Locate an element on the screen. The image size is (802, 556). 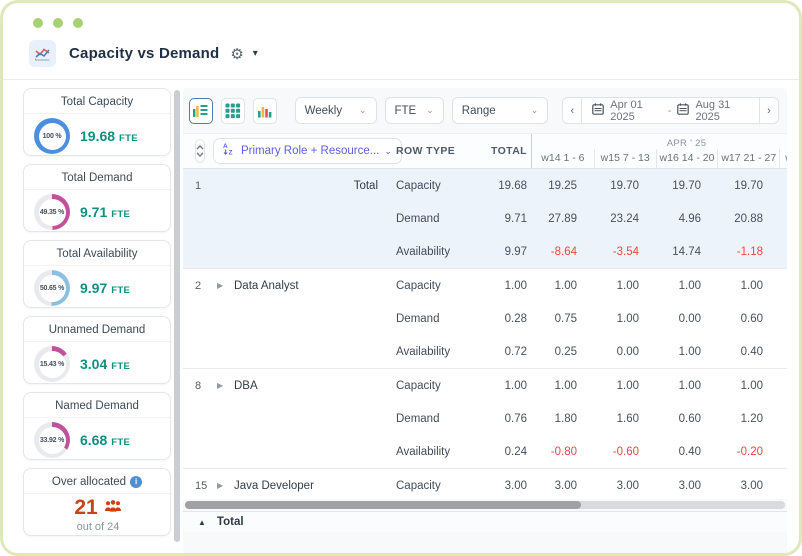
horizontal-scrollbar-thumb is located at coordinates (383, 505).